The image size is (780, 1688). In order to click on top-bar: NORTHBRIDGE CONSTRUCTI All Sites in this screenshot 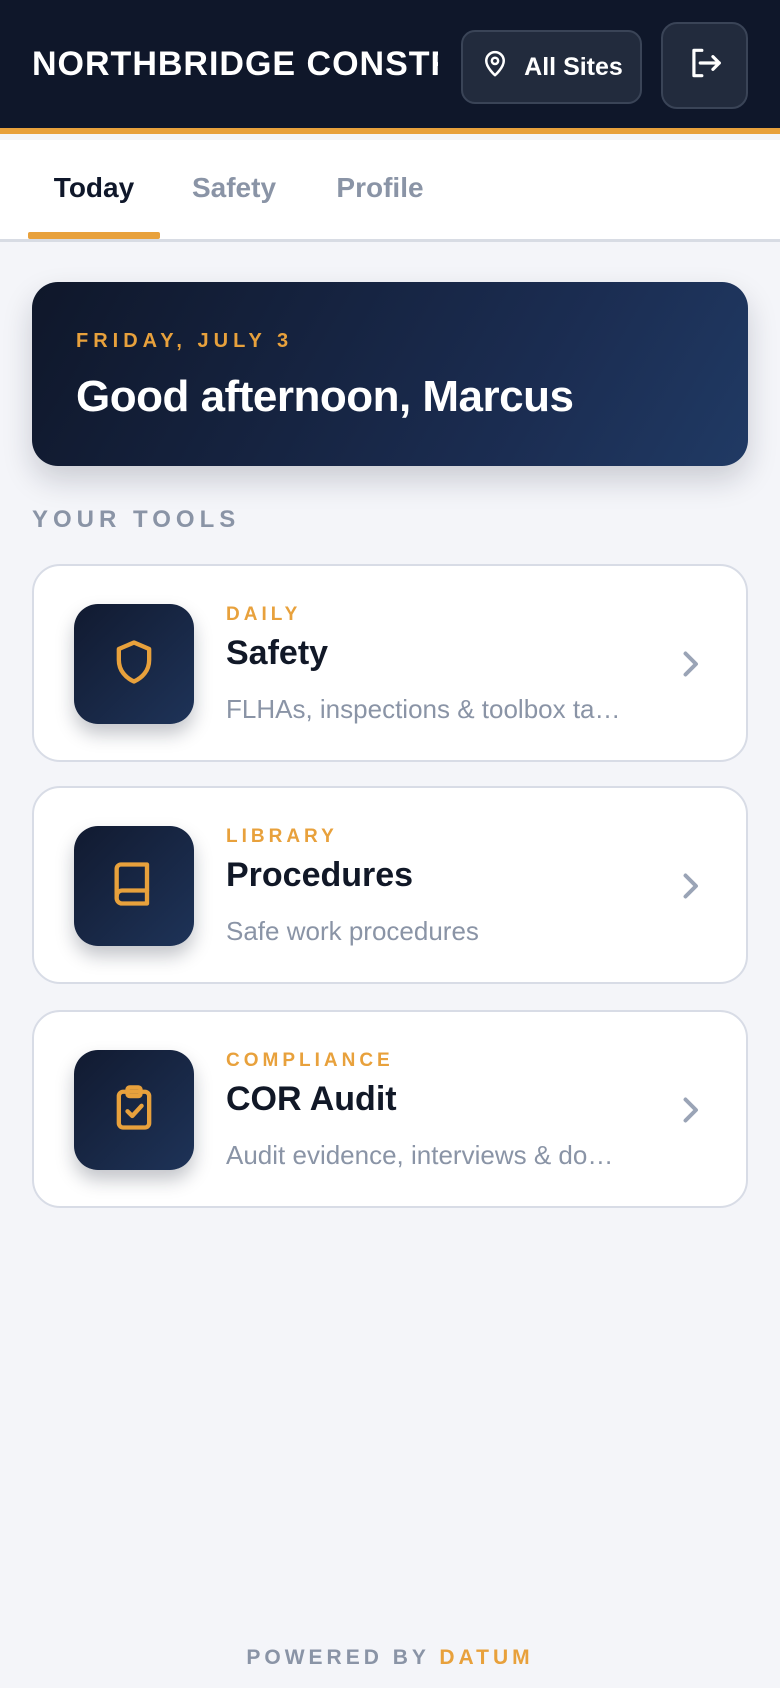, I will do `click(390, 67)`.